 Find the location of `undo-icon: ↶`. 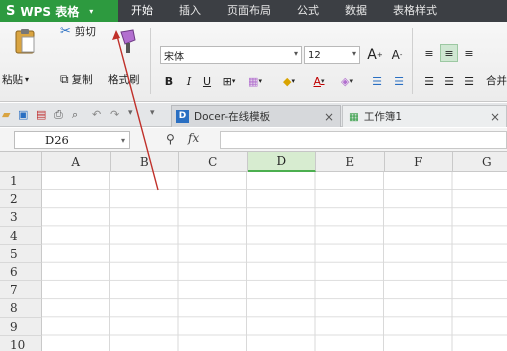

undo-icon: ↶ is located at coordinates (99, 115).